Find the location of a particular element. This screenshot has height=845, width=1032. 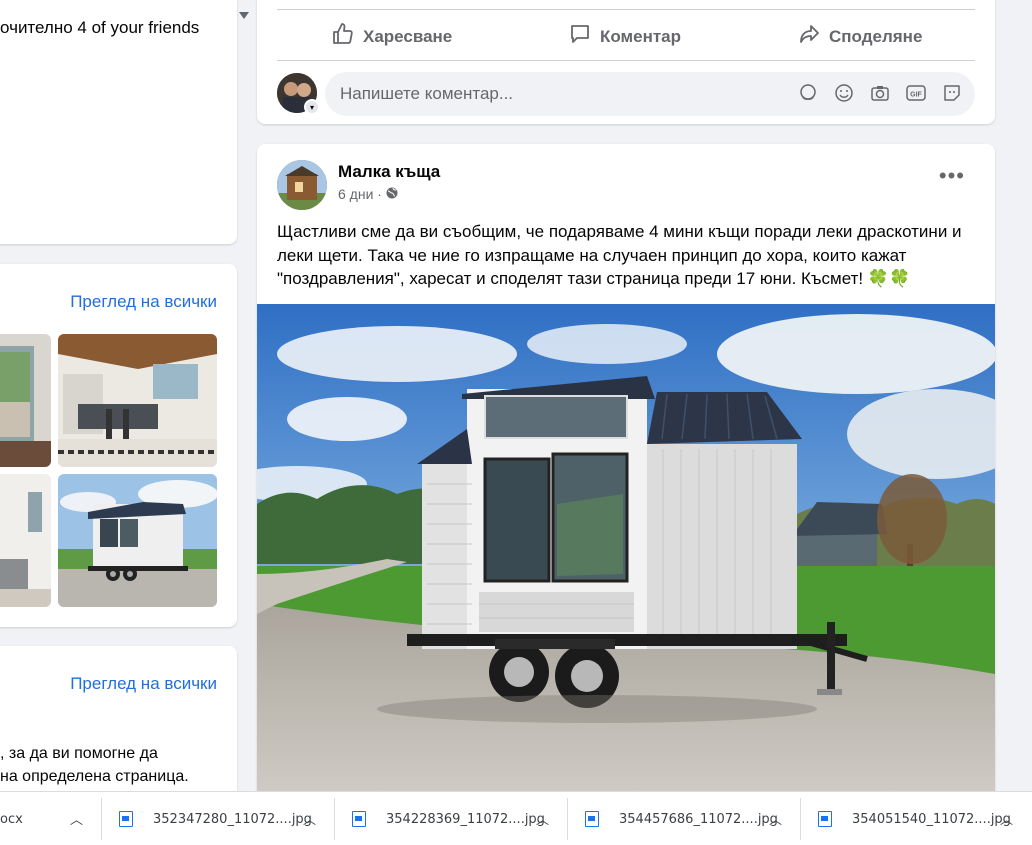

post-meta: 6 дни · is located at coordinates (368, 194).